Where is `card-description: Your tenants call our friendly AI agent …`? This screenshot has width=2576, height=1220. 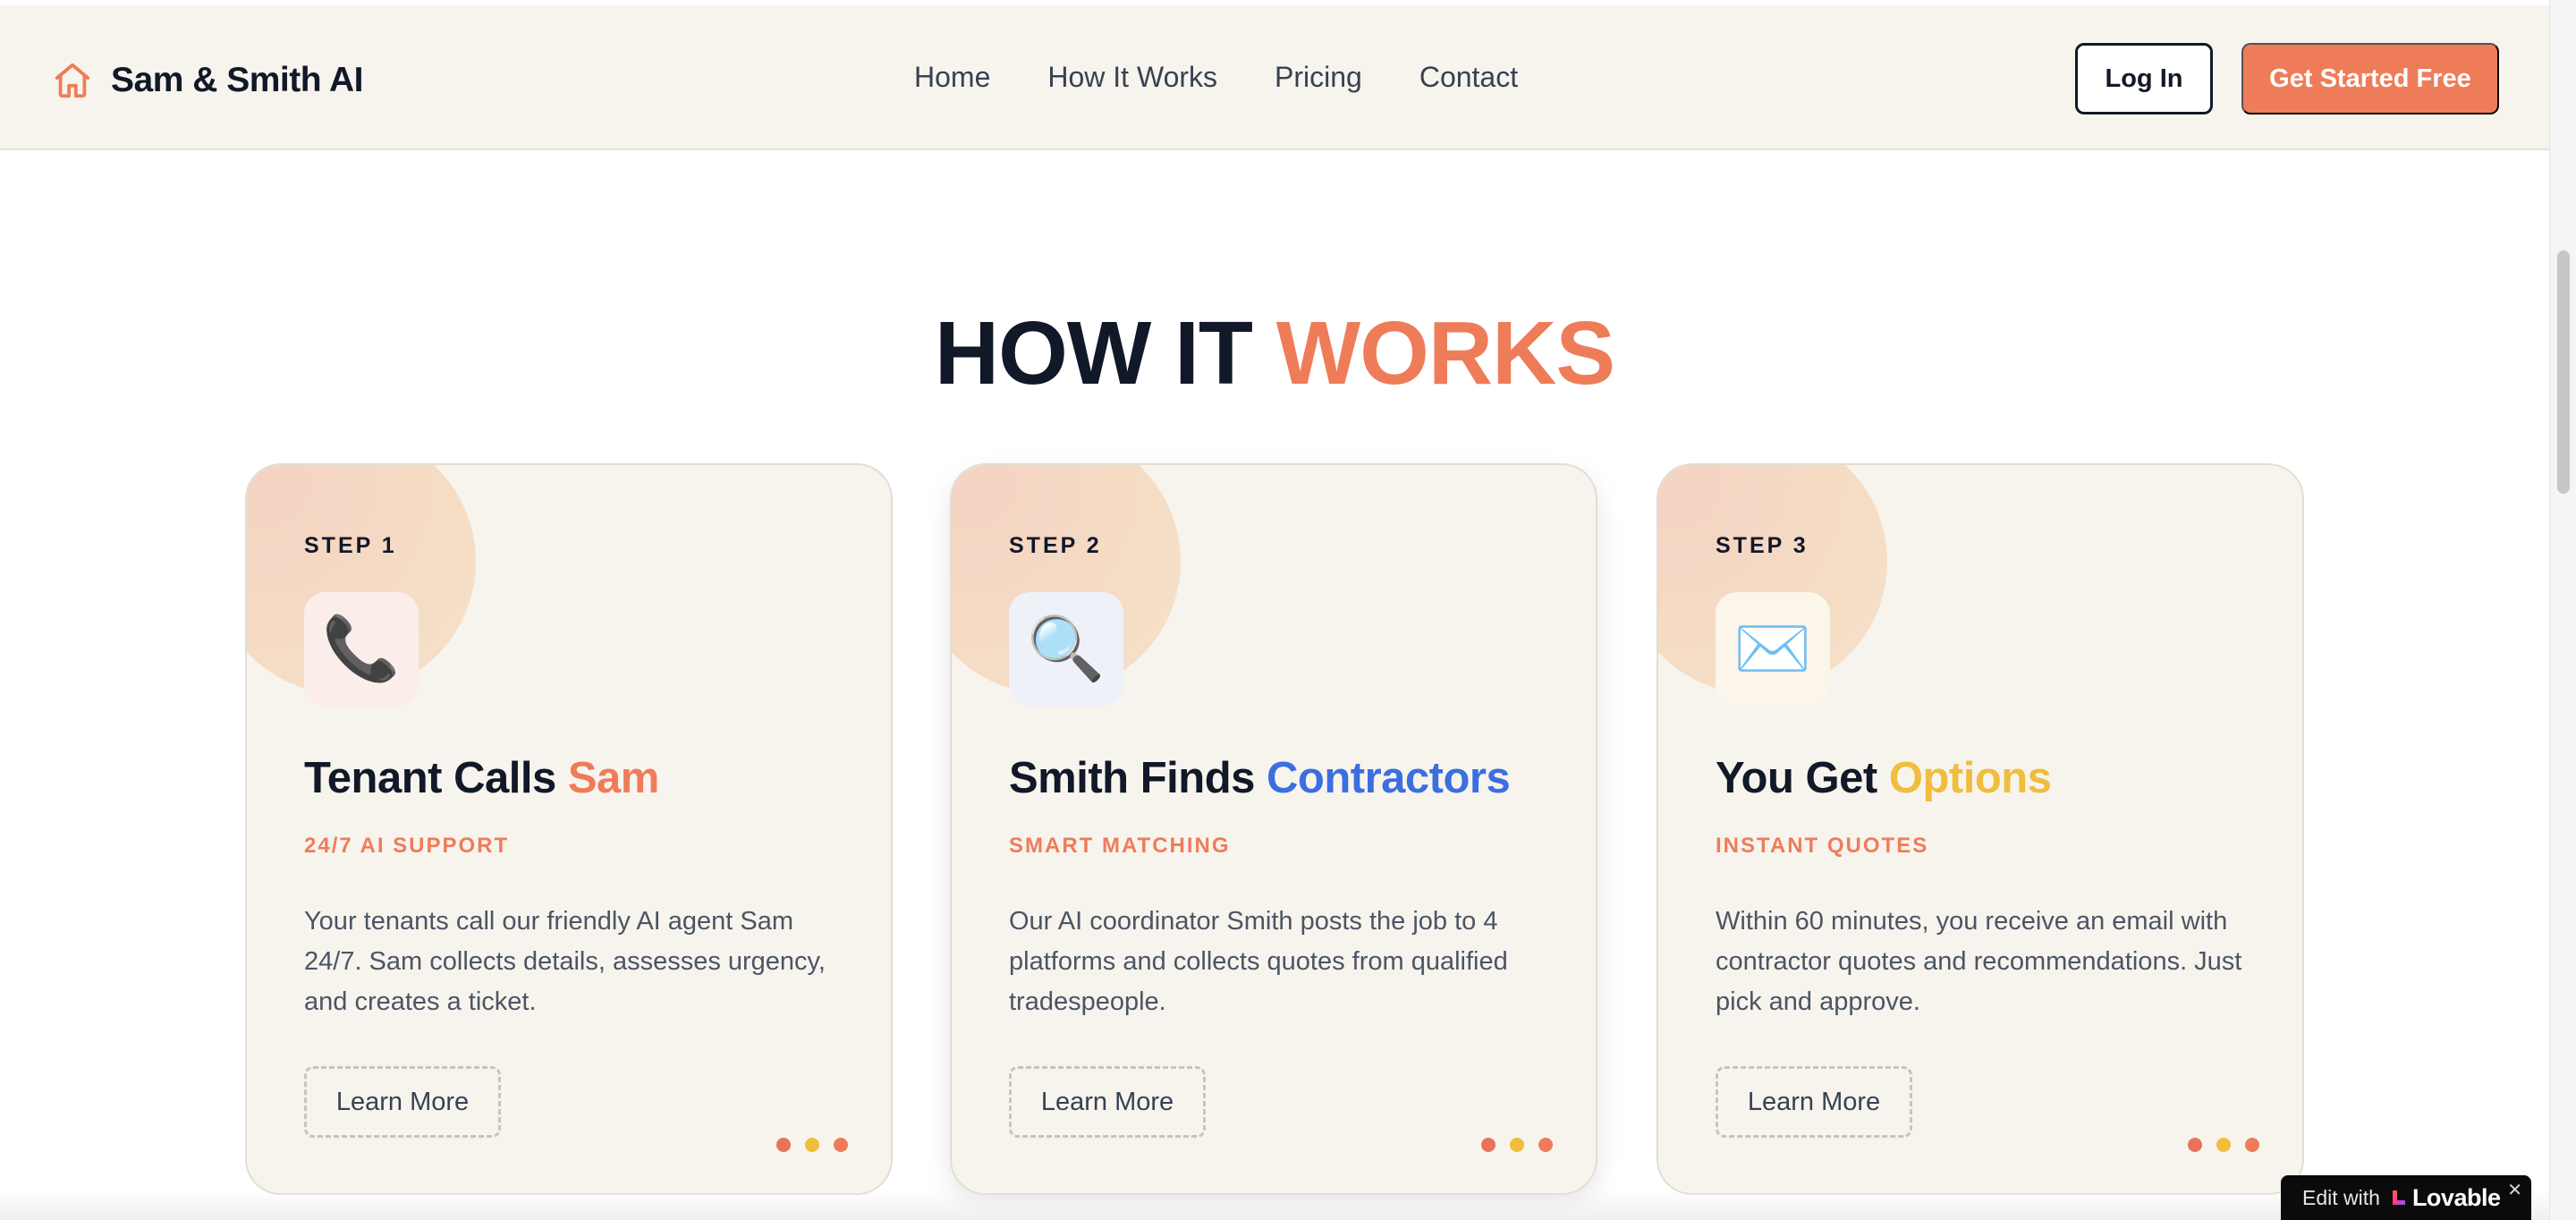
card-description: Your tenants call our friendly AI agent … is located at coordinates (565, 961).